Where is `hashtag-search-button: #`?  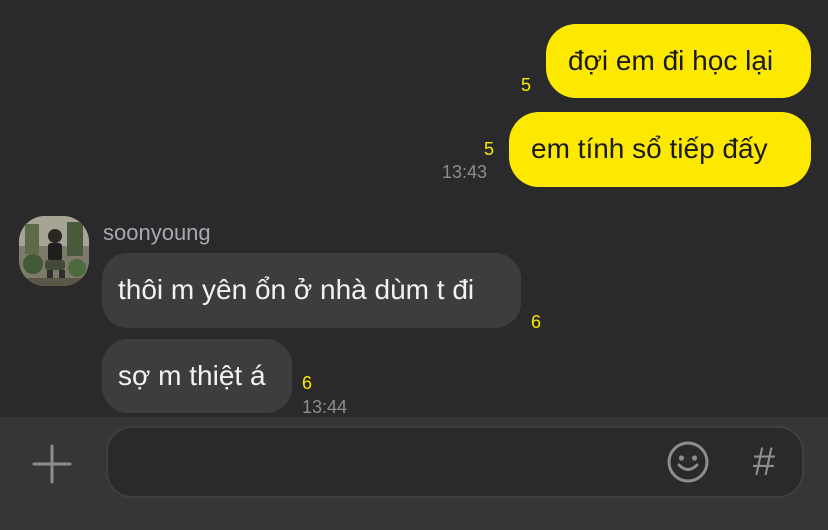 hashtag-search-button: # is located at coordinates (764, 462).